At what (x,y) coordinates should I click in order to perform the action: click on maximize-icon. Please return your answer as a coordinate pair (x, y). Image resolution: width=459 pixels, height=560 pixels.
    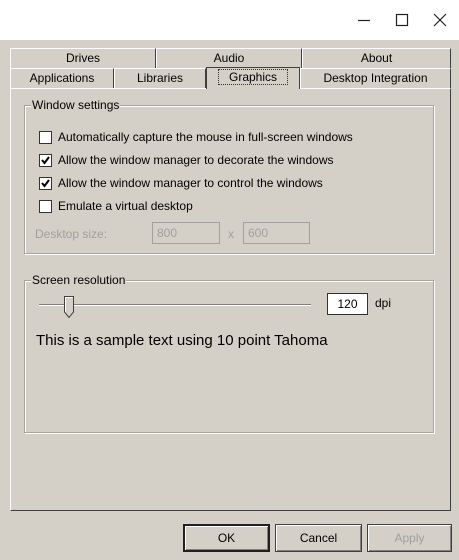
    Looking at the image, I should click on (402, 20).